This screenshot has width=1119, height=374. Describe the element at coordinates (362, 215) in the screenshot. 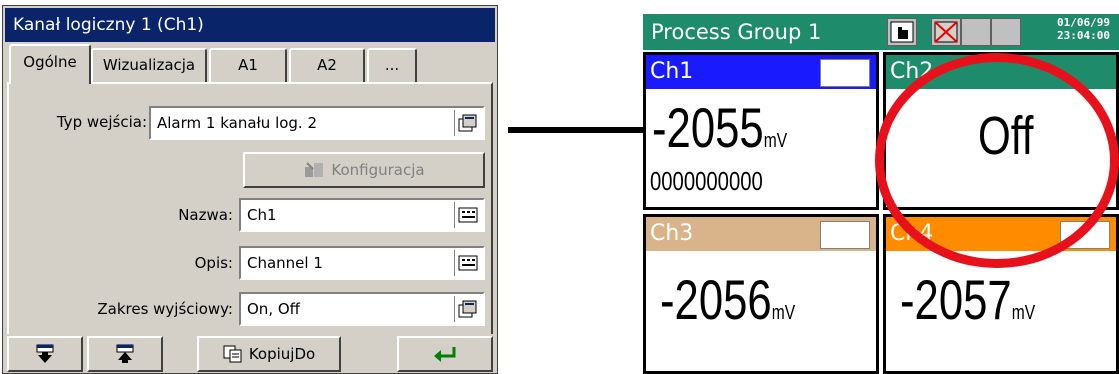

I see `name-field: Ch1` at that location.